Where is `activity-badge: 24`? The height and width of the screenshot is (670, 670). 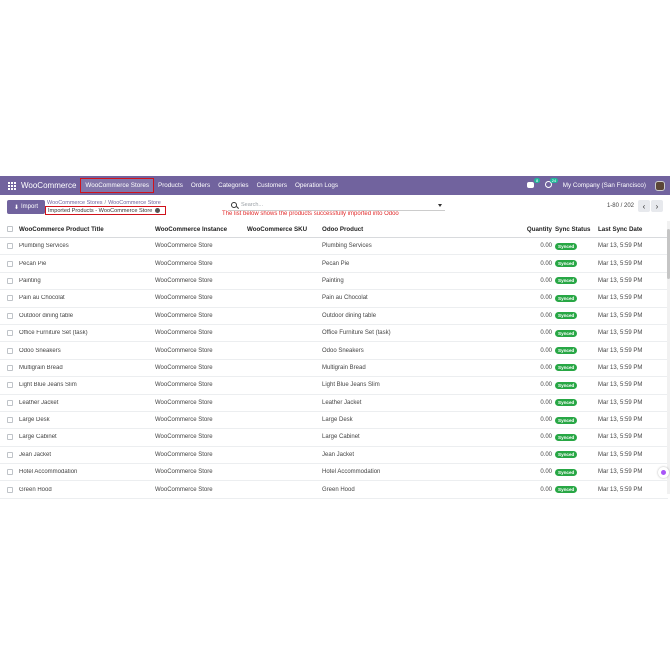 activity-badge: 24 is located at coordinates (554, 180).